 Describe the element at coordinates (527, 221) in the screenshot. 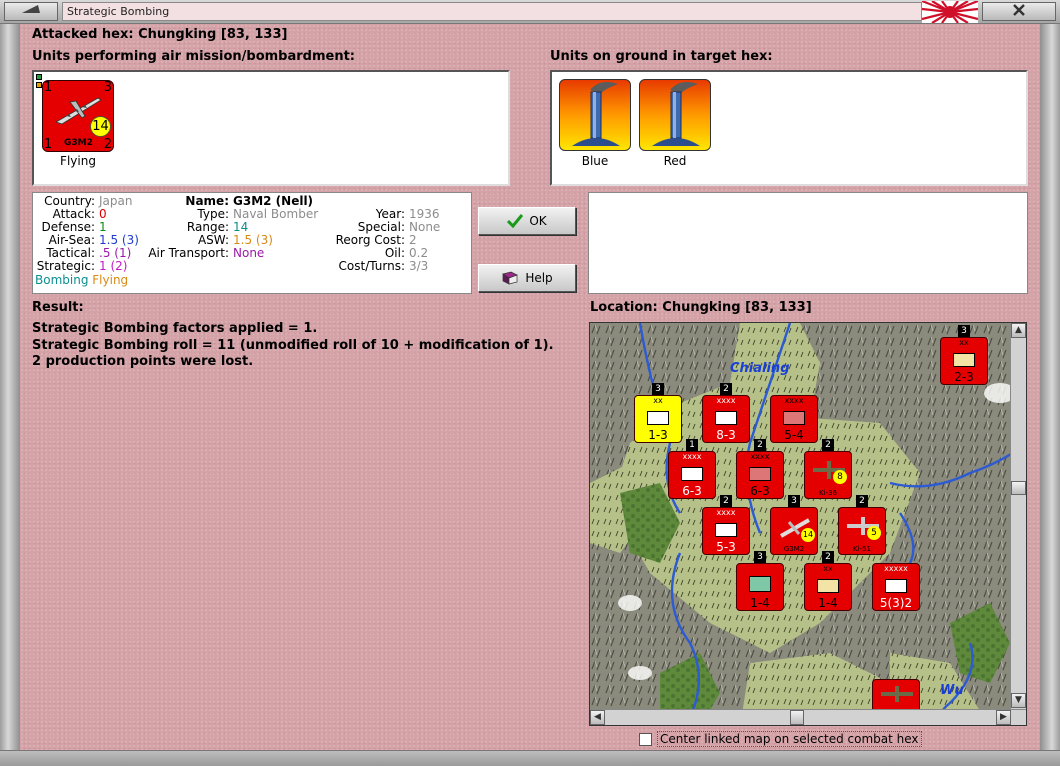

I see `ok-button: OK` at that location.